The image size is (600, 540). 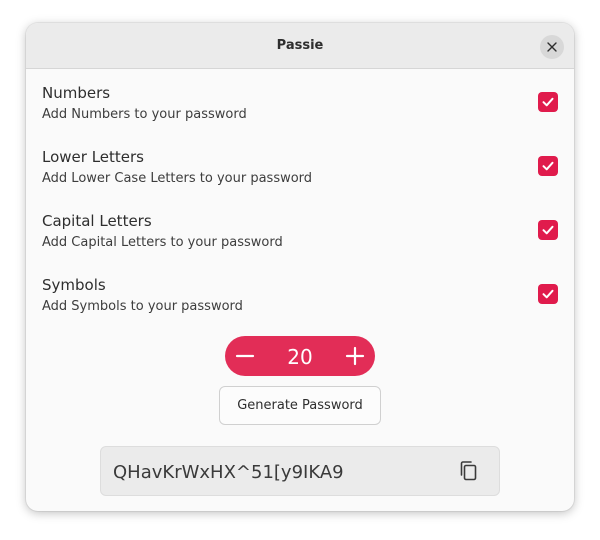 What do you see at coordinates (162, 242) in the screenshot?
I see `option-subtitle: Add Capital Letters to your password` at bounding box center [162, 242].